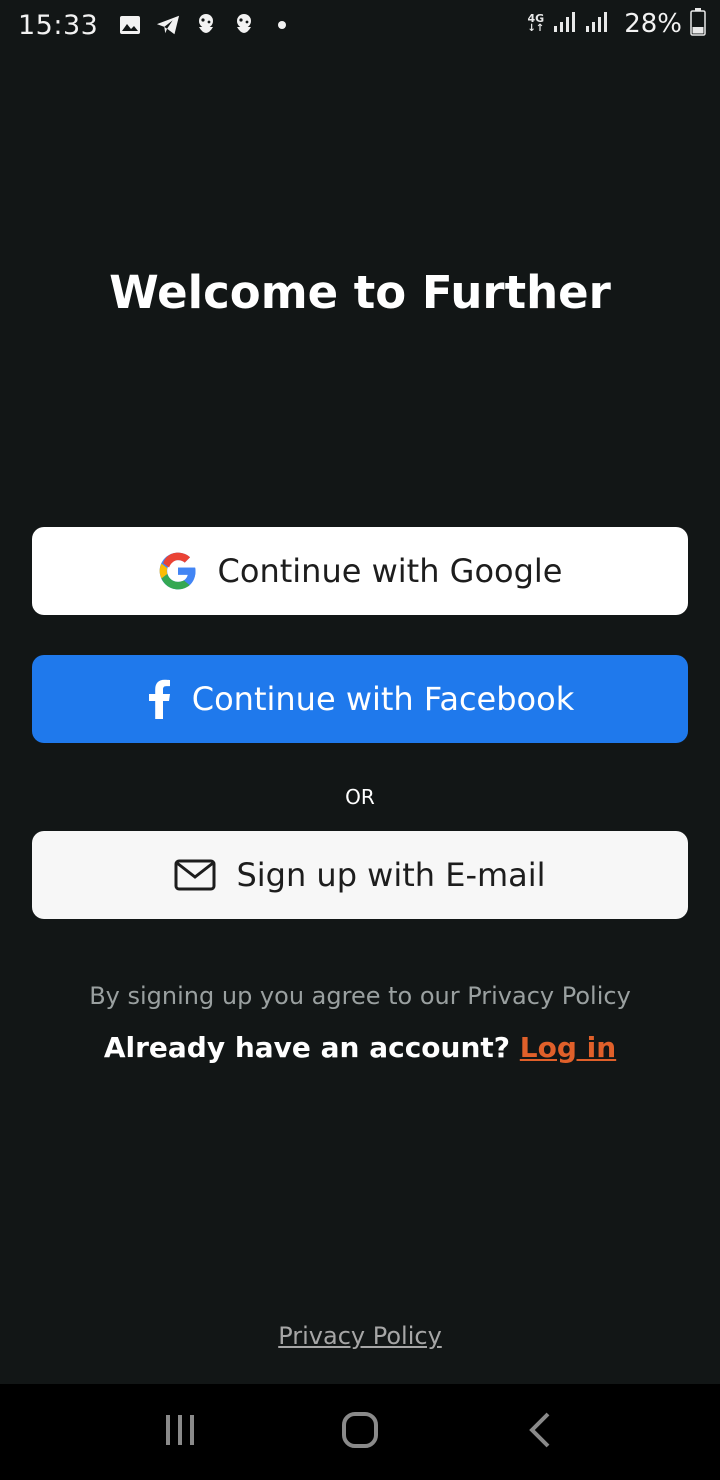  I want to click on home-button, so click(360, 1432).